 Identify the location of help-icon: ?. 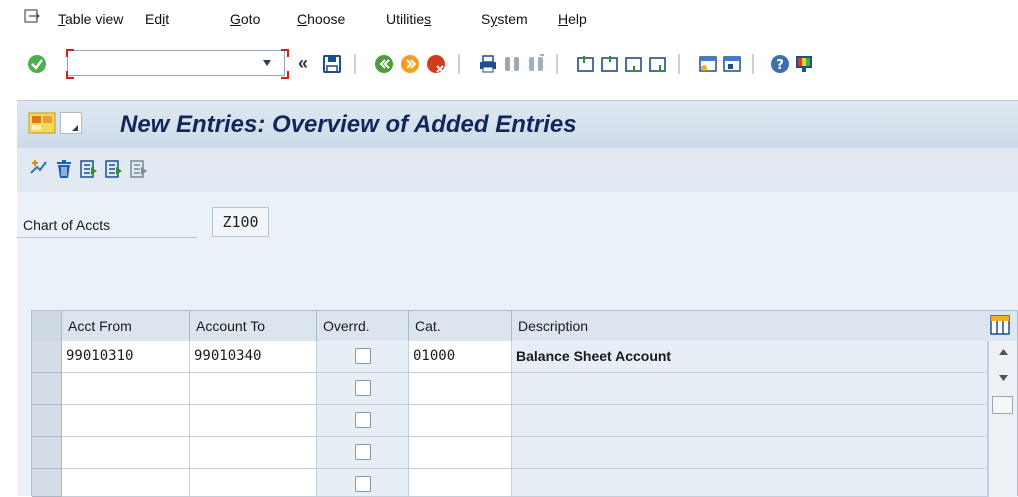
(780, 64).